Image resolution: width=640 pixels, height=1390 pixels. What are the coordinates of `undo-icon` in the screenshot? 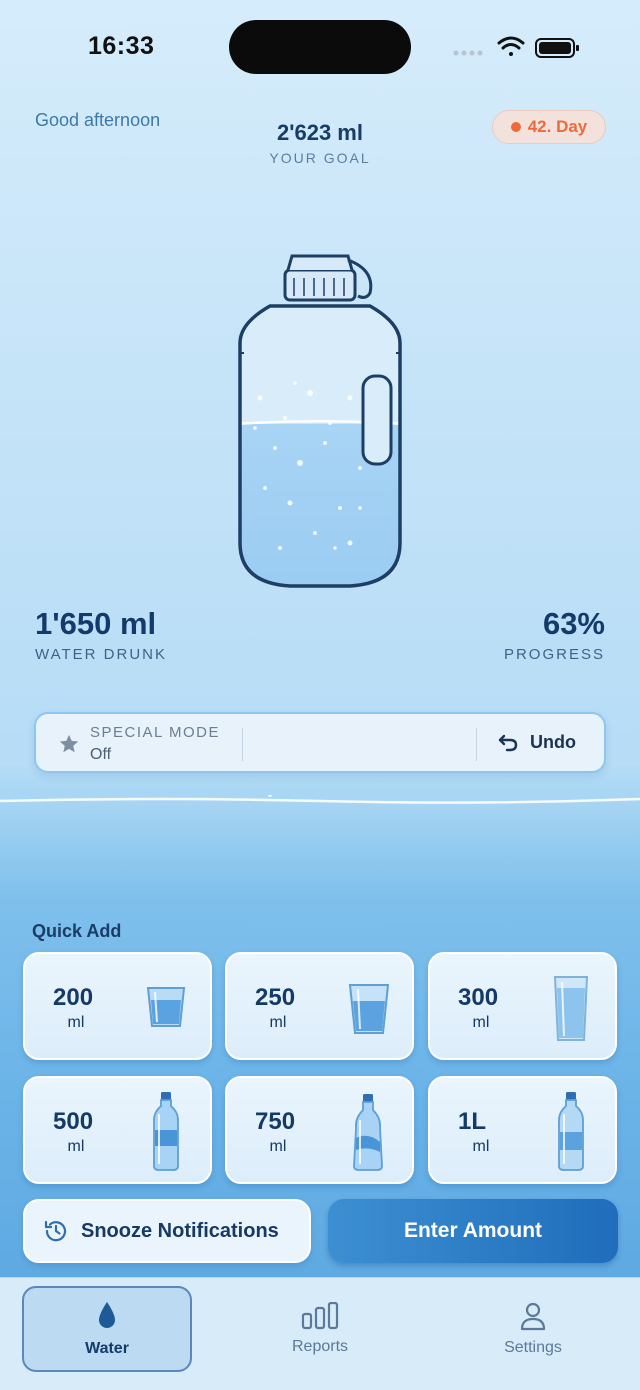 It's located at (508, 742).